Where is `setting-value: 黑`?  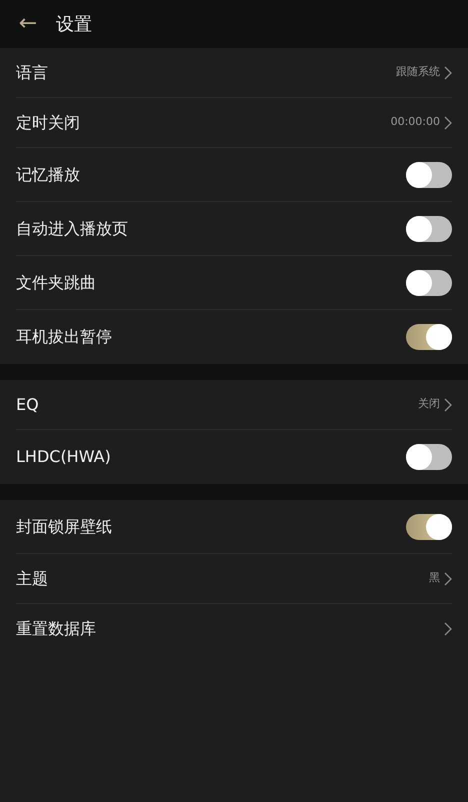
setting-value: 黑 is located at coordinates (434, 578).